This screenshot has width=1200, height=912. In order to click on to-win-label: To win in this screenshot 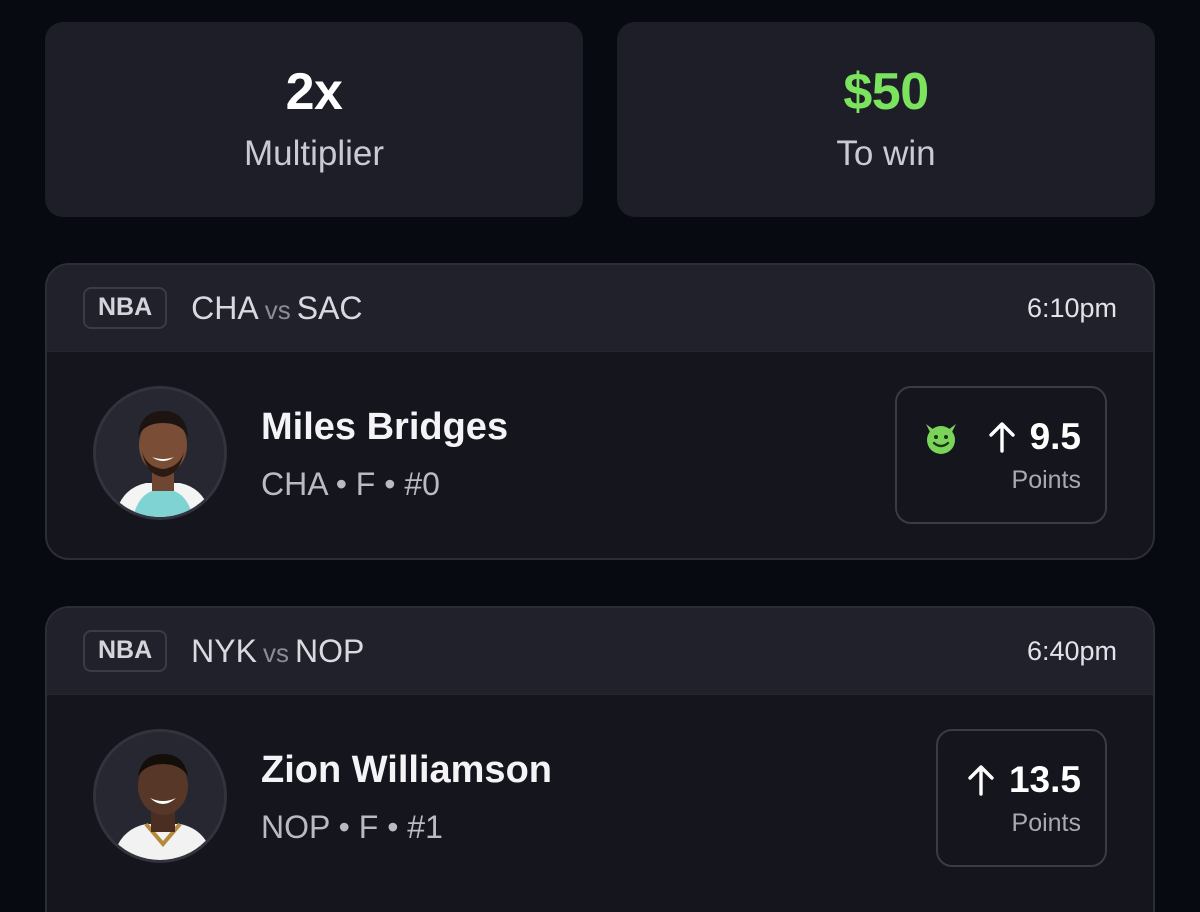, I will do `click(886, 153)`.